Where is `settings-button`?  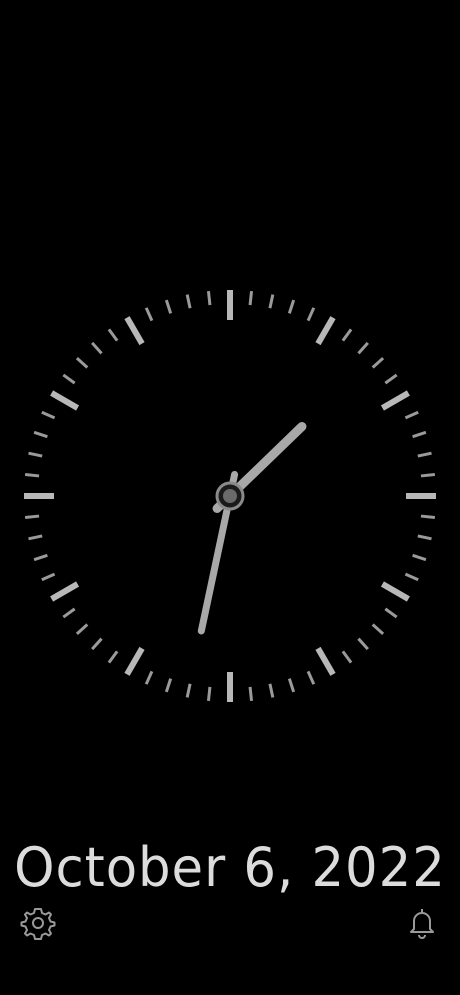
settings-button is located at coordinates (38, 923).